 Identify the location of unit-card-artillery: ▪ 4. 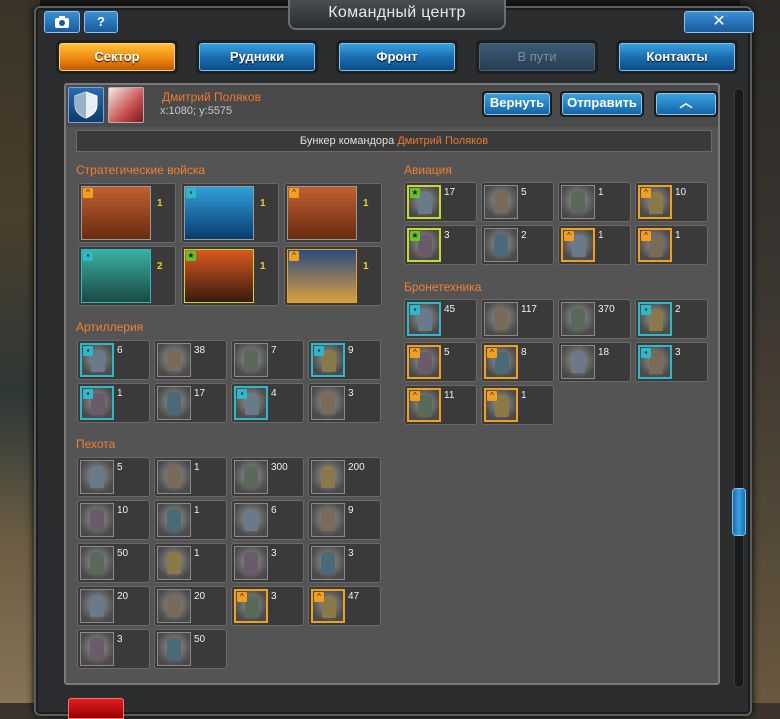
(267, 403).